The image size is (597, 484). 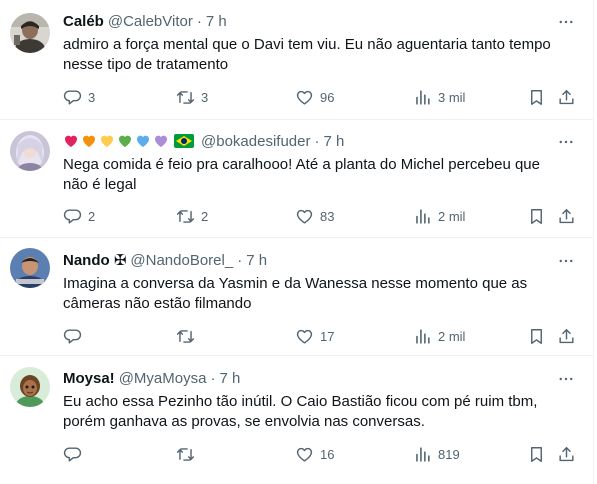 I want to click on reply-button: 2, so click(x=79, y=216).